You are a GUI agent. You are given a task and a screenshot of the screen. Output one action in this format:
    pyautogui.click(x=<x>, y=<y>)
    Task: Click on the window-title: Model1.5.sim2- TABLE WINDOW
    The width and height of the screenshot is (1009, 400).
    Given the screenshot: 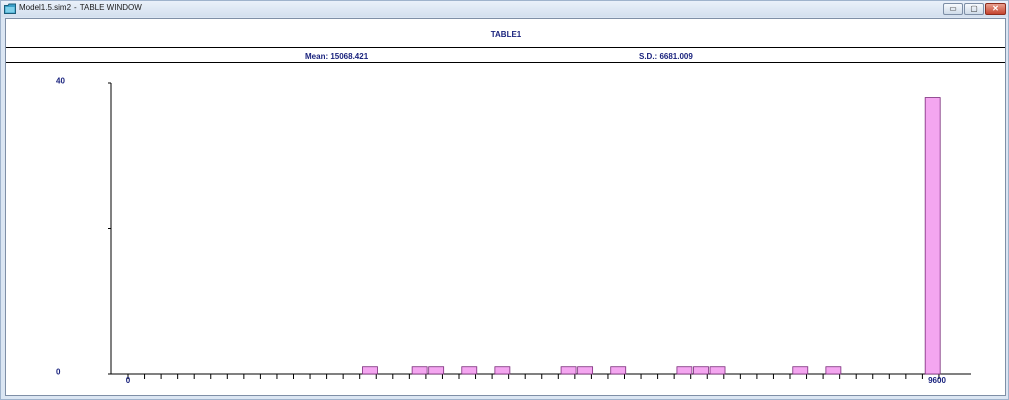 What is the action you would take?
    pyautogui.click(x=80, y=7)
    